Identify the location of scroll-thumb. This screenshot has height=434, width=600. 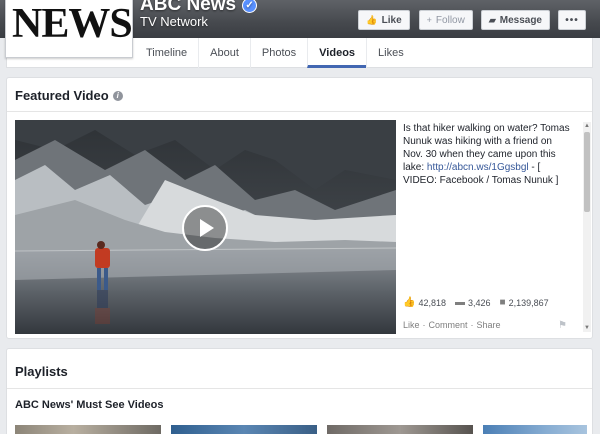
(587, 172).